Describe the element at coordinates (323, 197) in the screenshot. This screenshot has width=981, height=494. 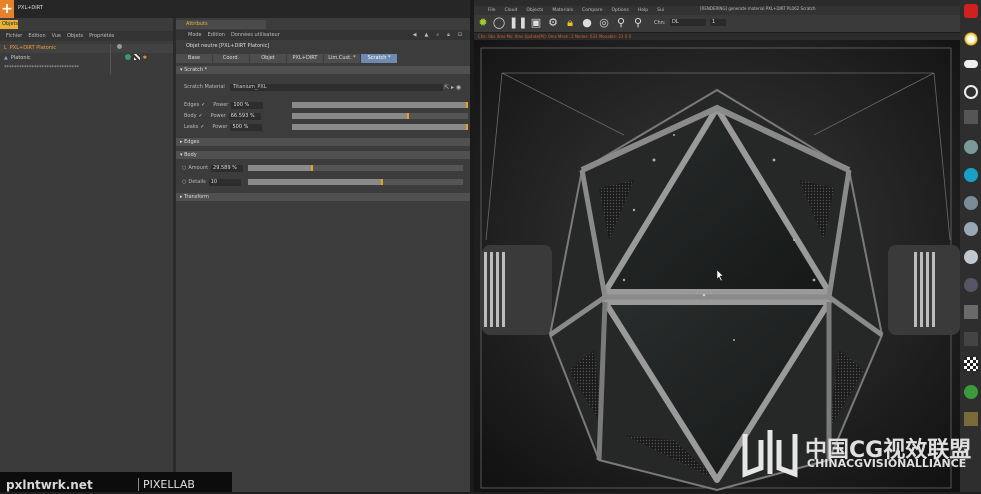
I see `section-transform: ▸ Transform` at that location.